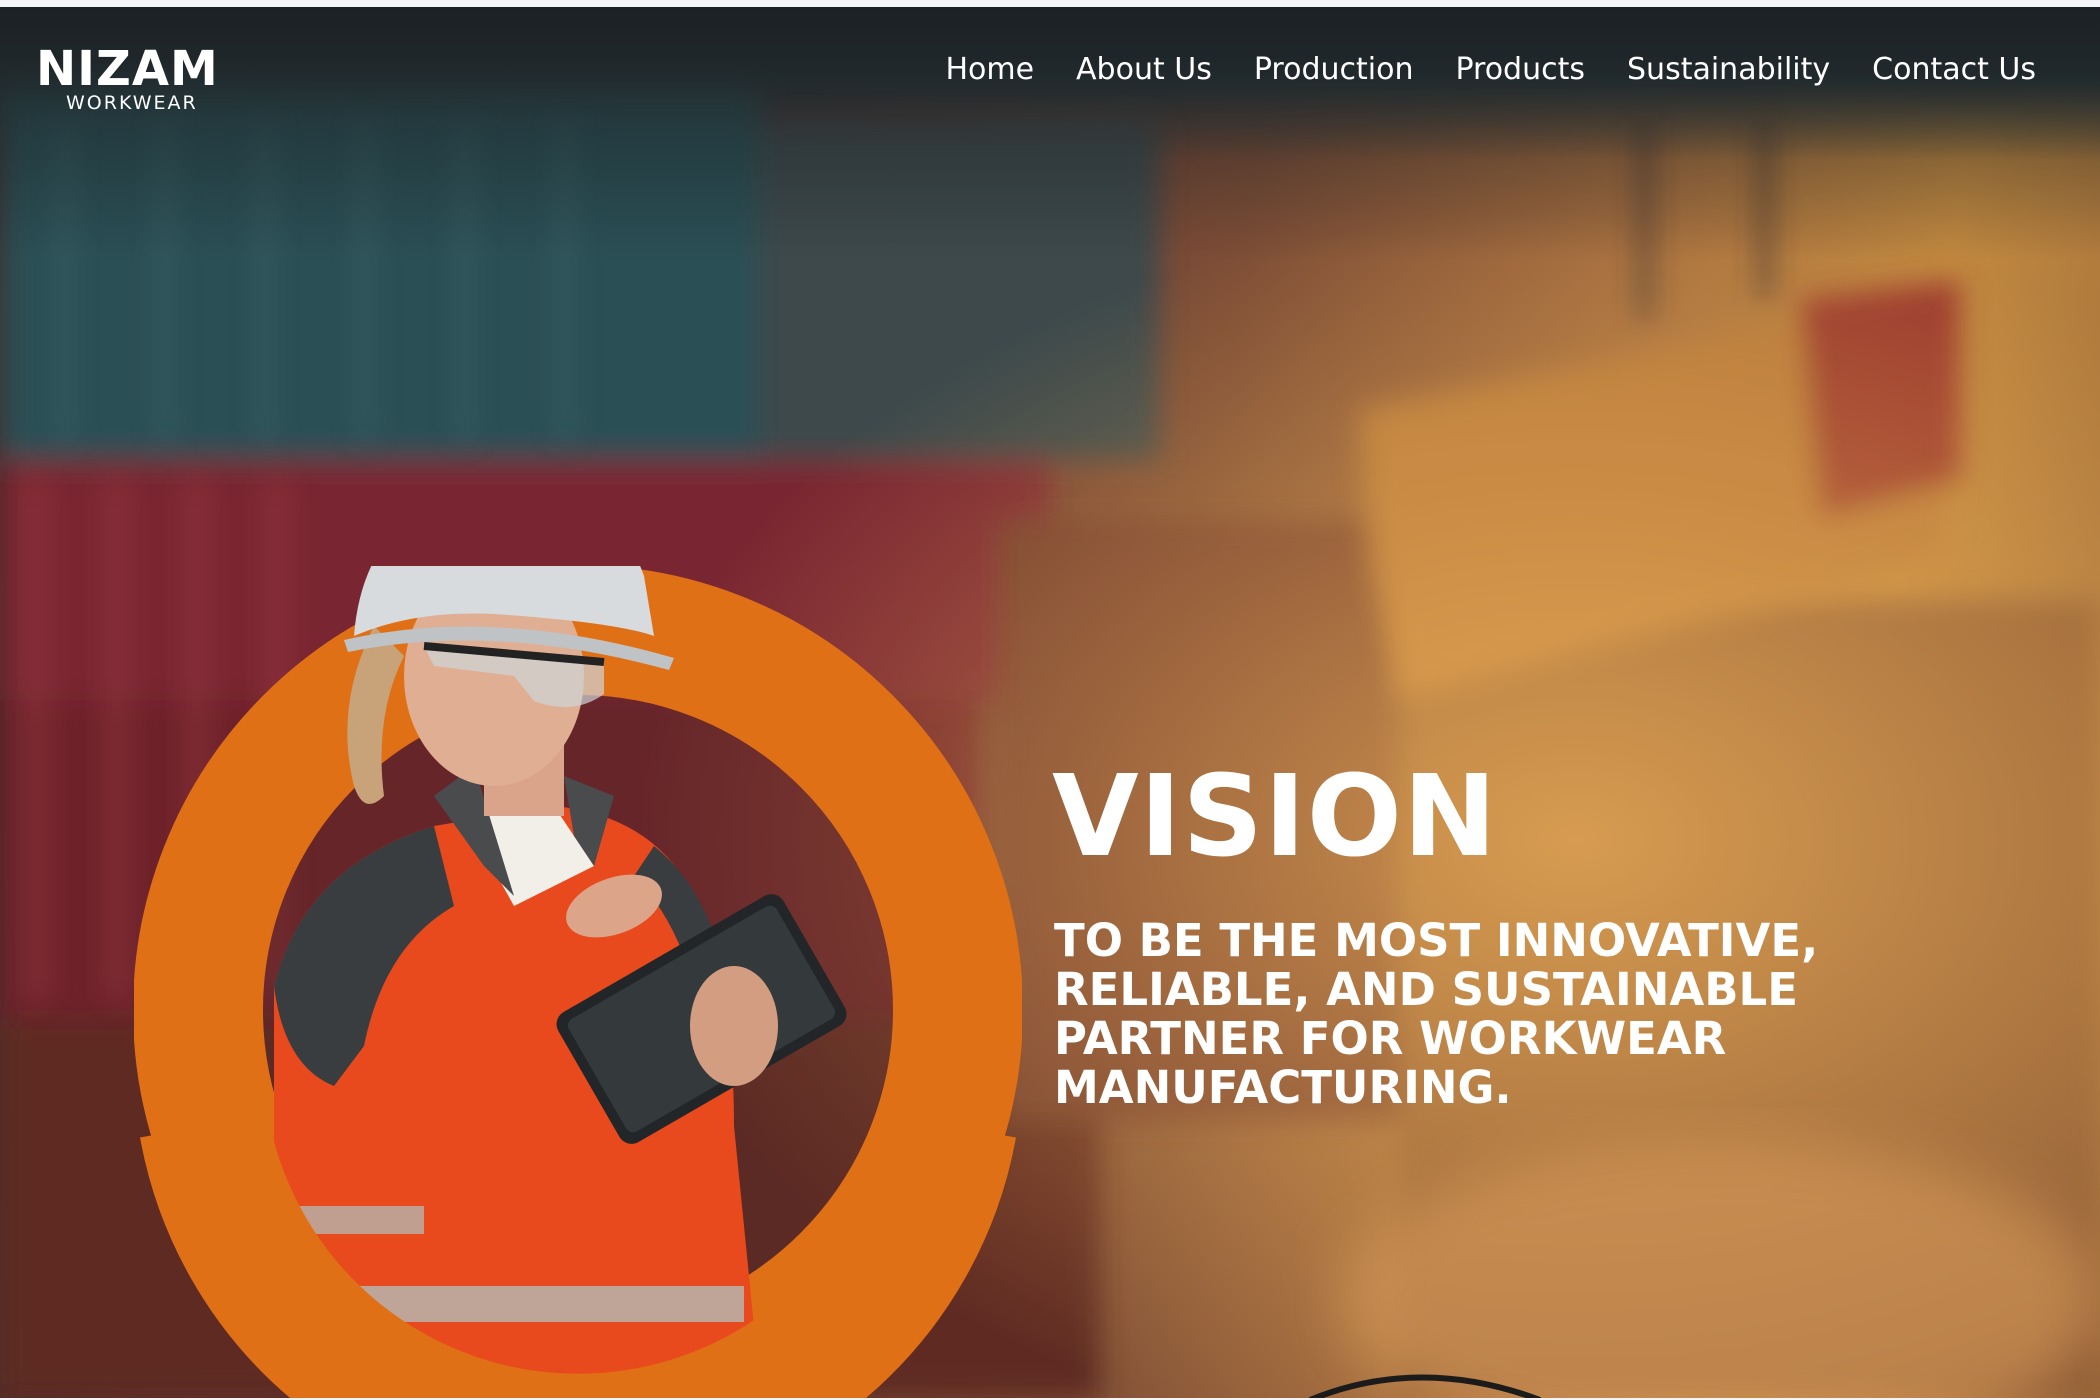 This screenshot has width=2100, height=1400. What do you see at coordinates (1426, 989) in the screenshot?
I see `hero-statement-line: RELIABLE, AND SUSTAINABLE` at bounding box center [1426, 989].